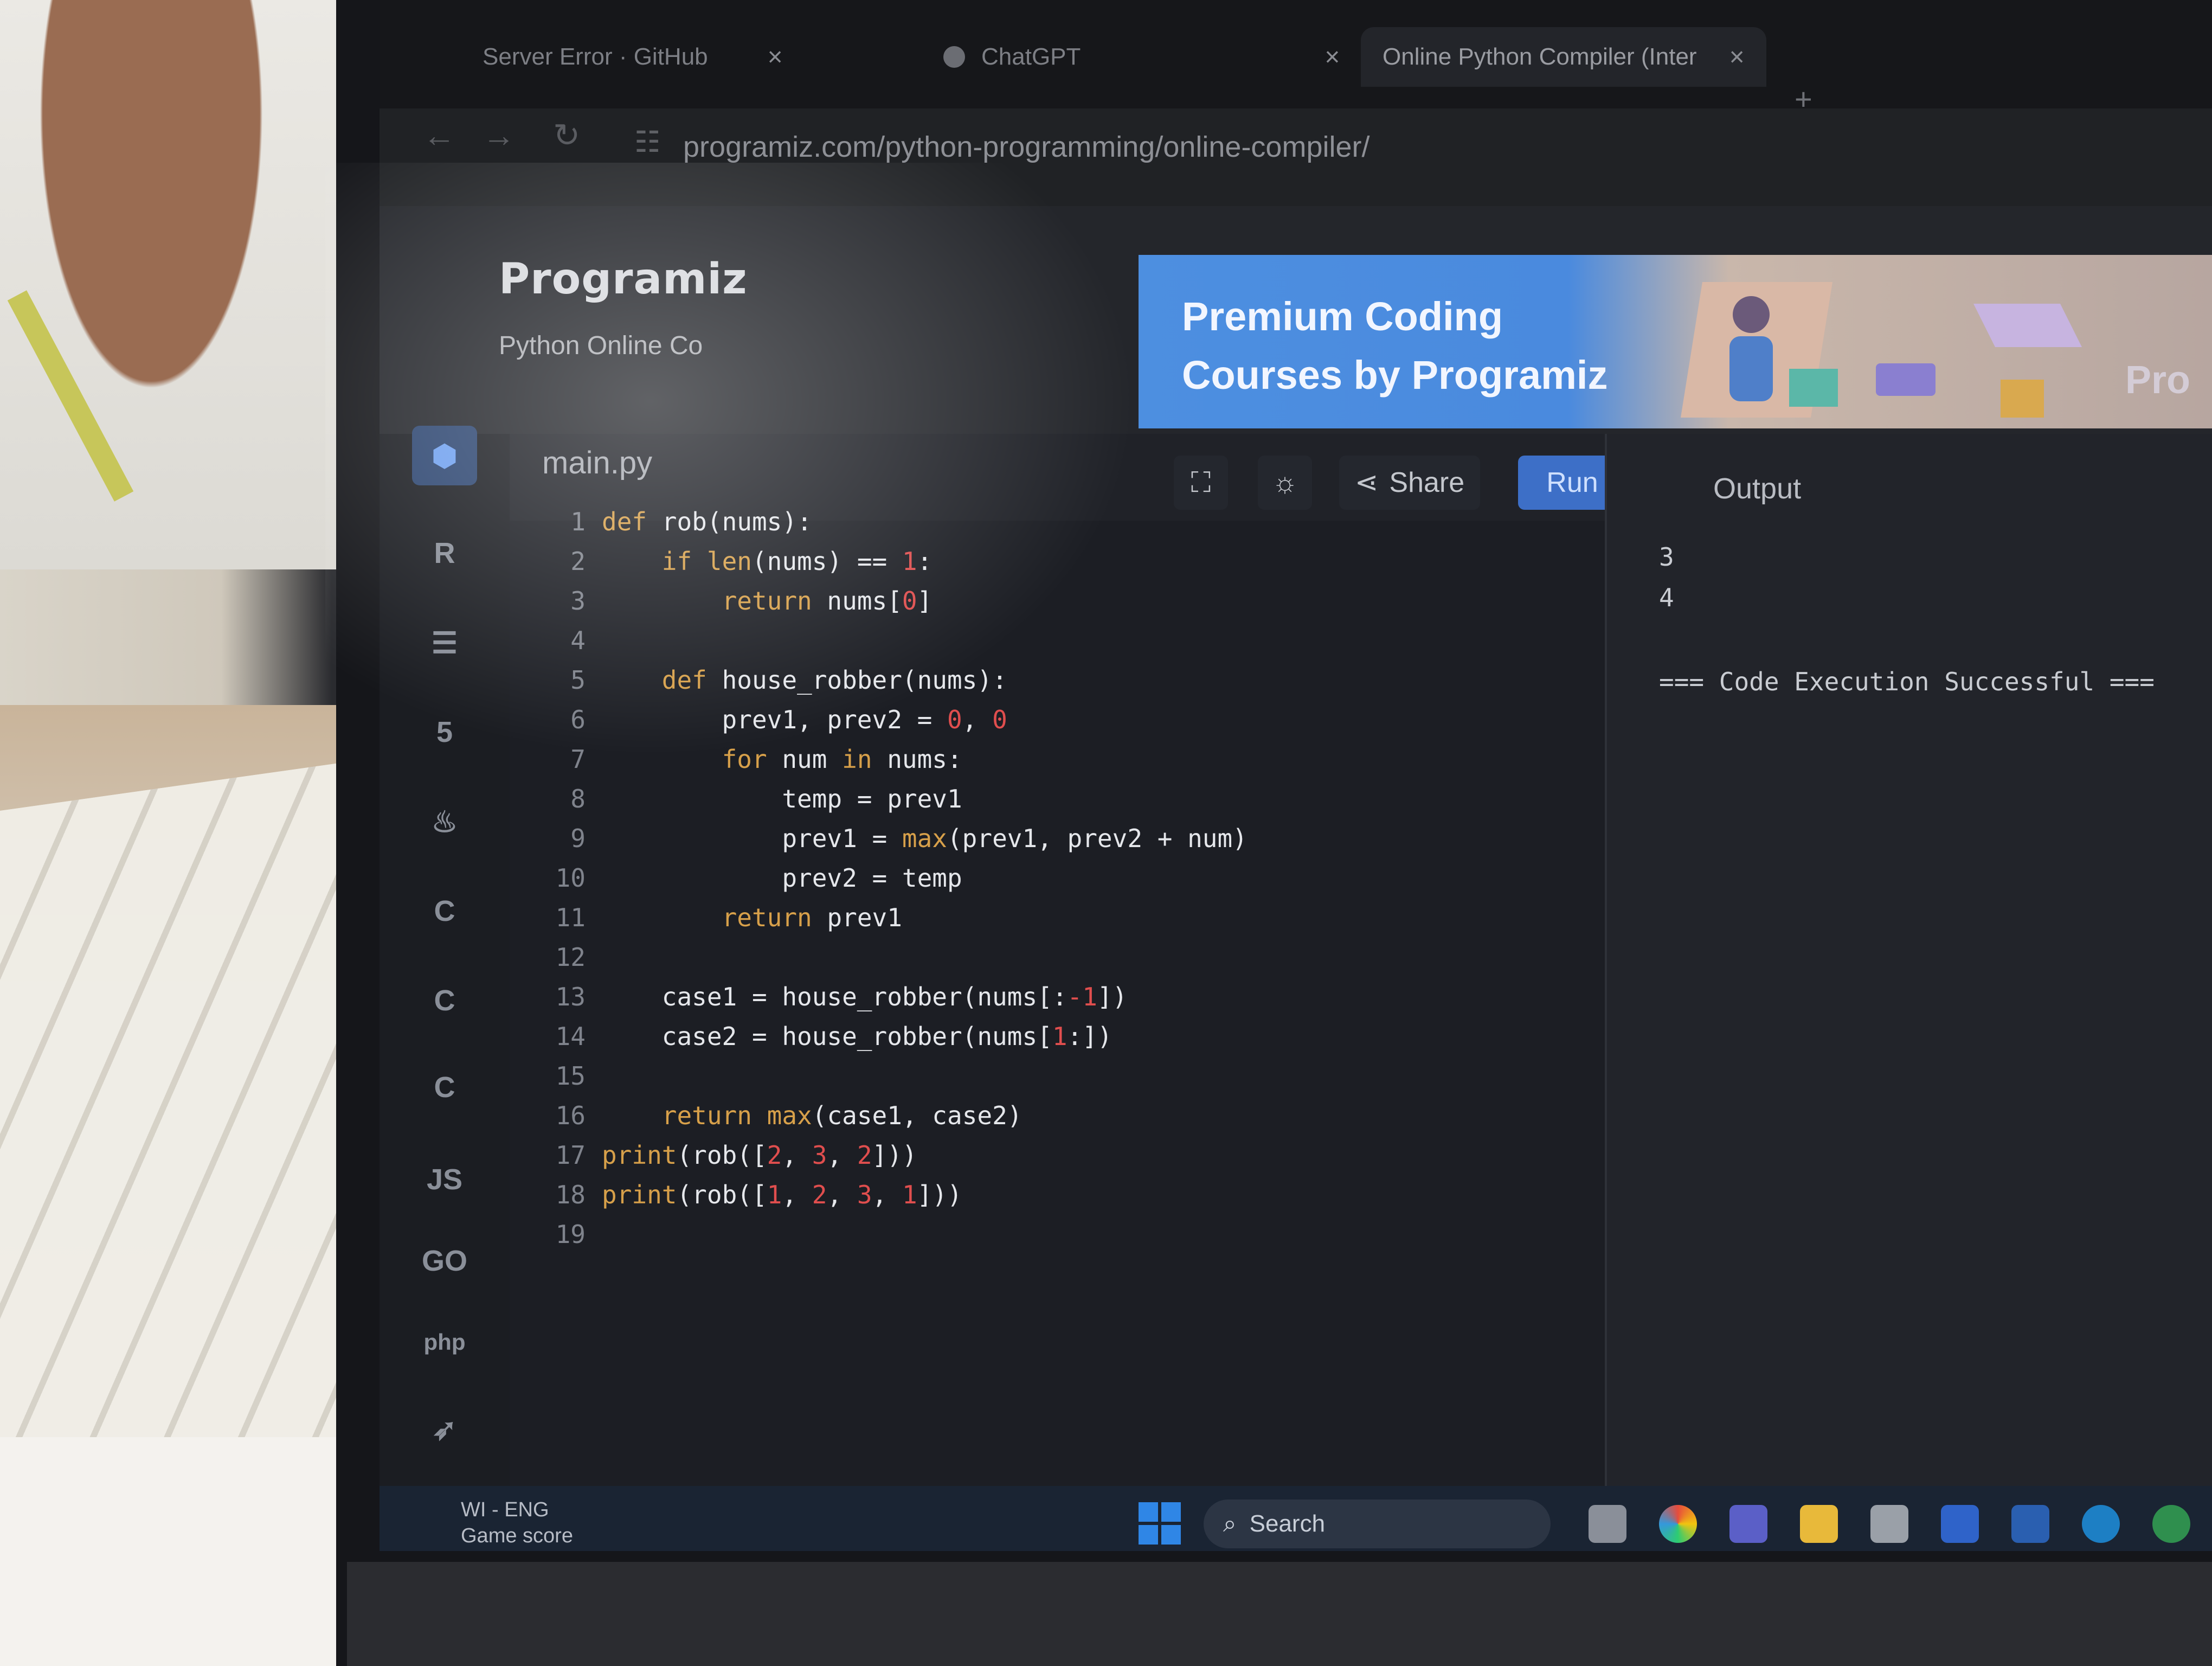 The image size is (2212, 1666). Describe the element at coordinates (517, 1535) in the screenshot. I see `widget-line-2: Game score` at that location.